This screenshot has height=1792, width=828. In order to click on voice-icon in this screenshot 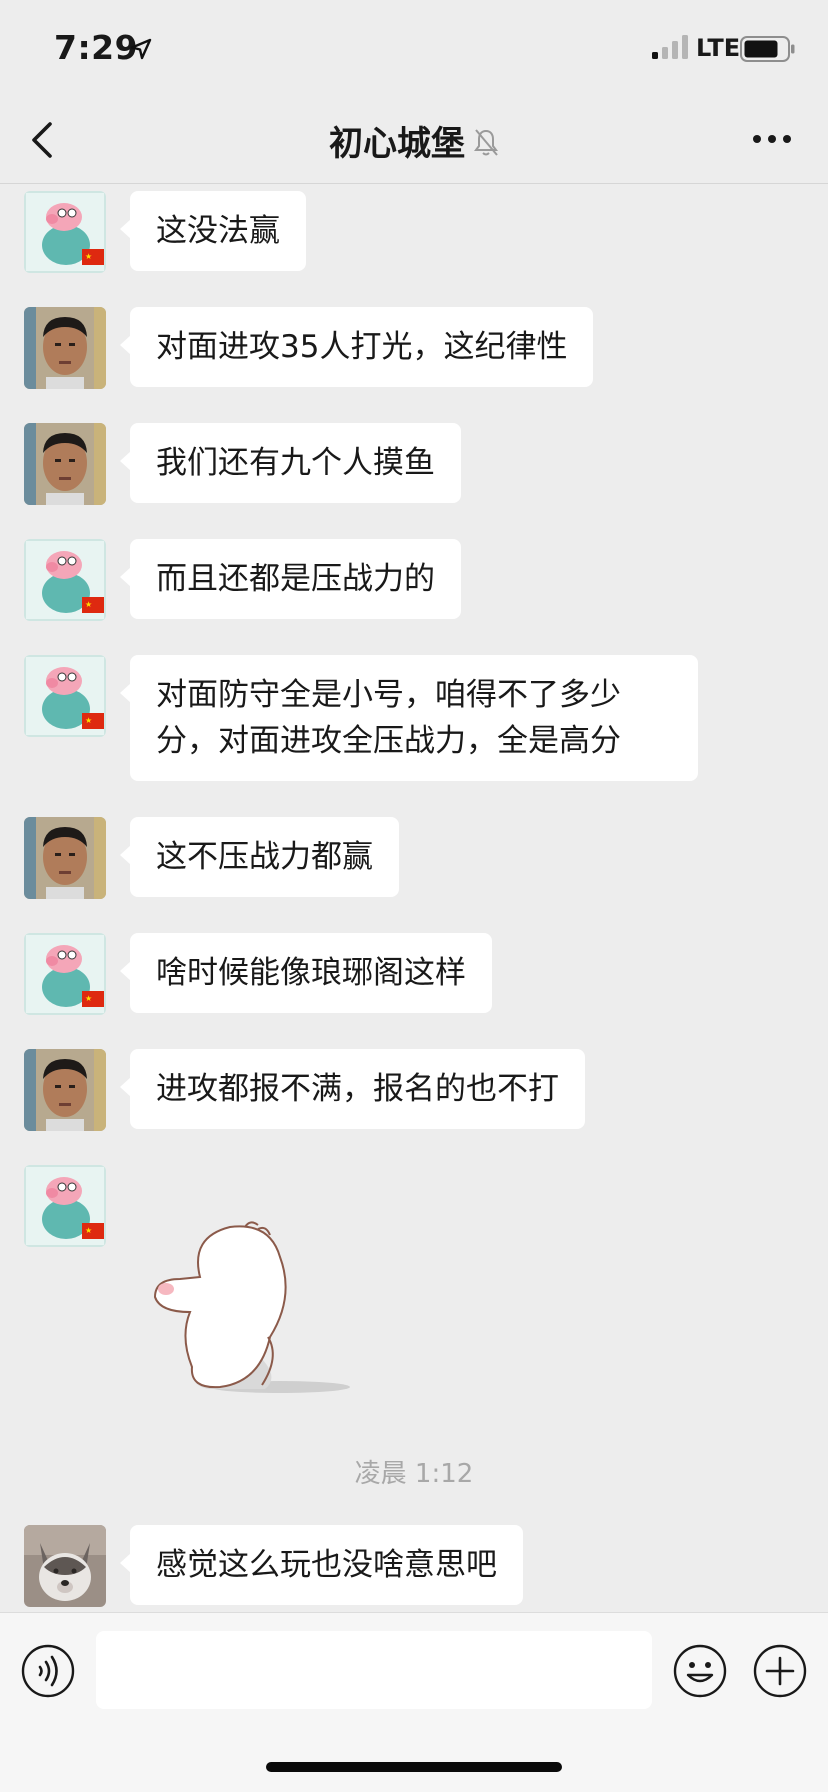, I will do `click(48, 1671)`.